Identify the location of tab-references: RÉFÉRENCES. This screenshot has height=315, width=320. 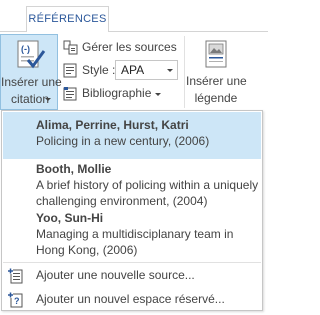
(67, 19).